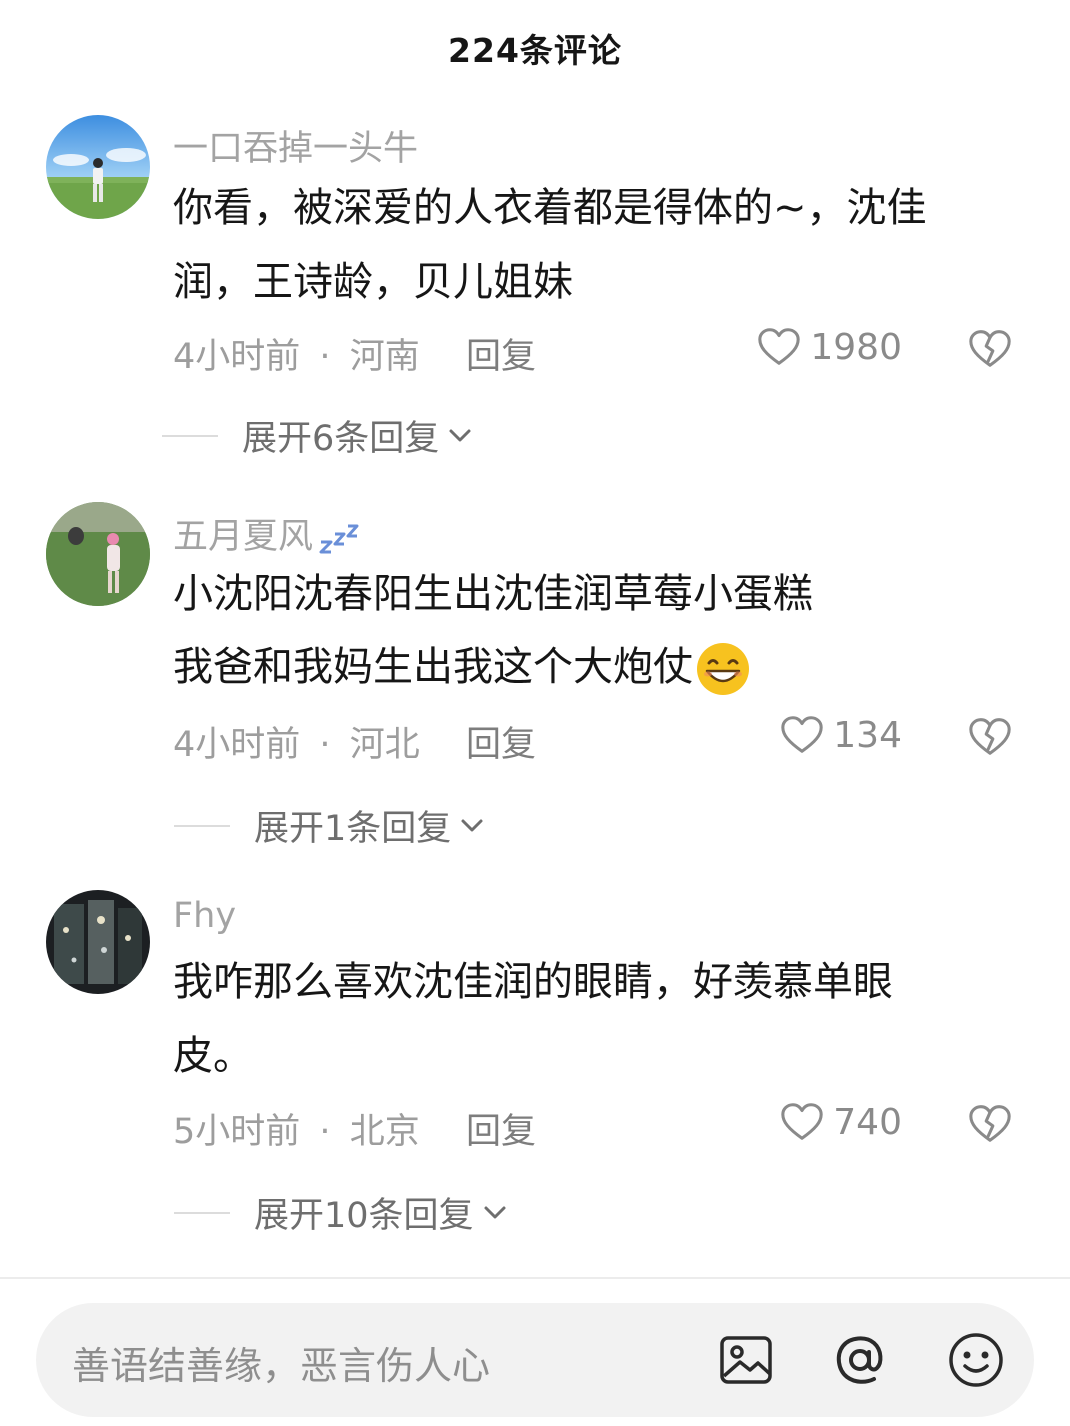 The height and width of the screenshot is (1426, 1070). I want to click on expand-replies-button: 展开6条回复, so click(318, 435).